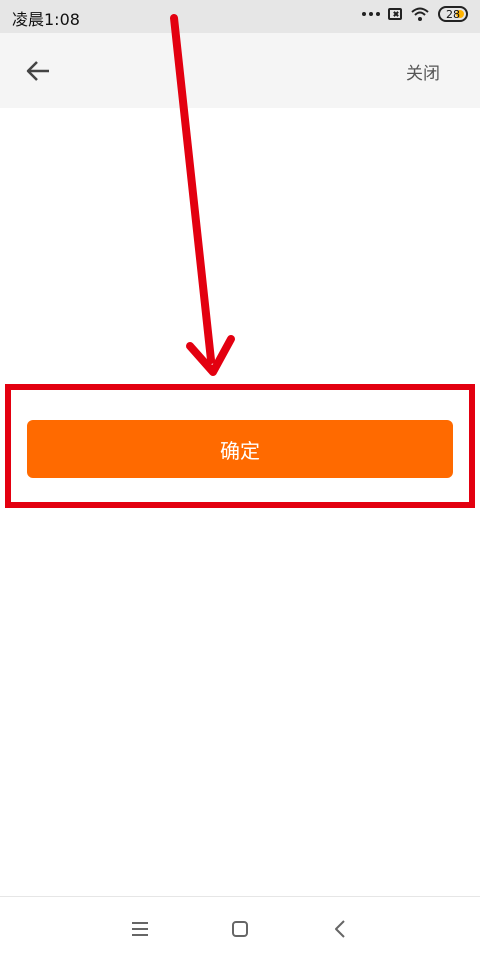 Image resolution: width=480 pixels, height=961 pixels. I want to click on sim-blocked-icon, so click(395, 14).